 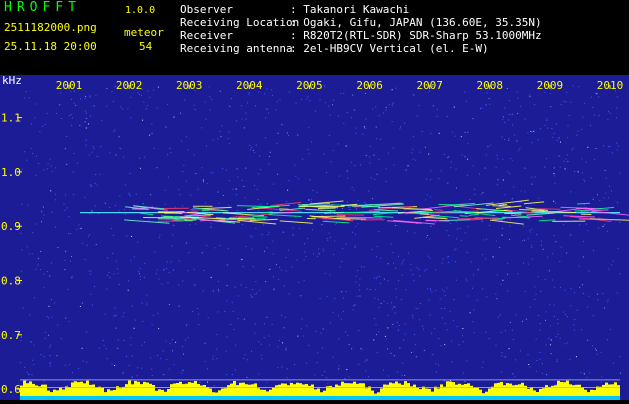 I want to click on meteor-count: 54, so click(x=145, y=46).